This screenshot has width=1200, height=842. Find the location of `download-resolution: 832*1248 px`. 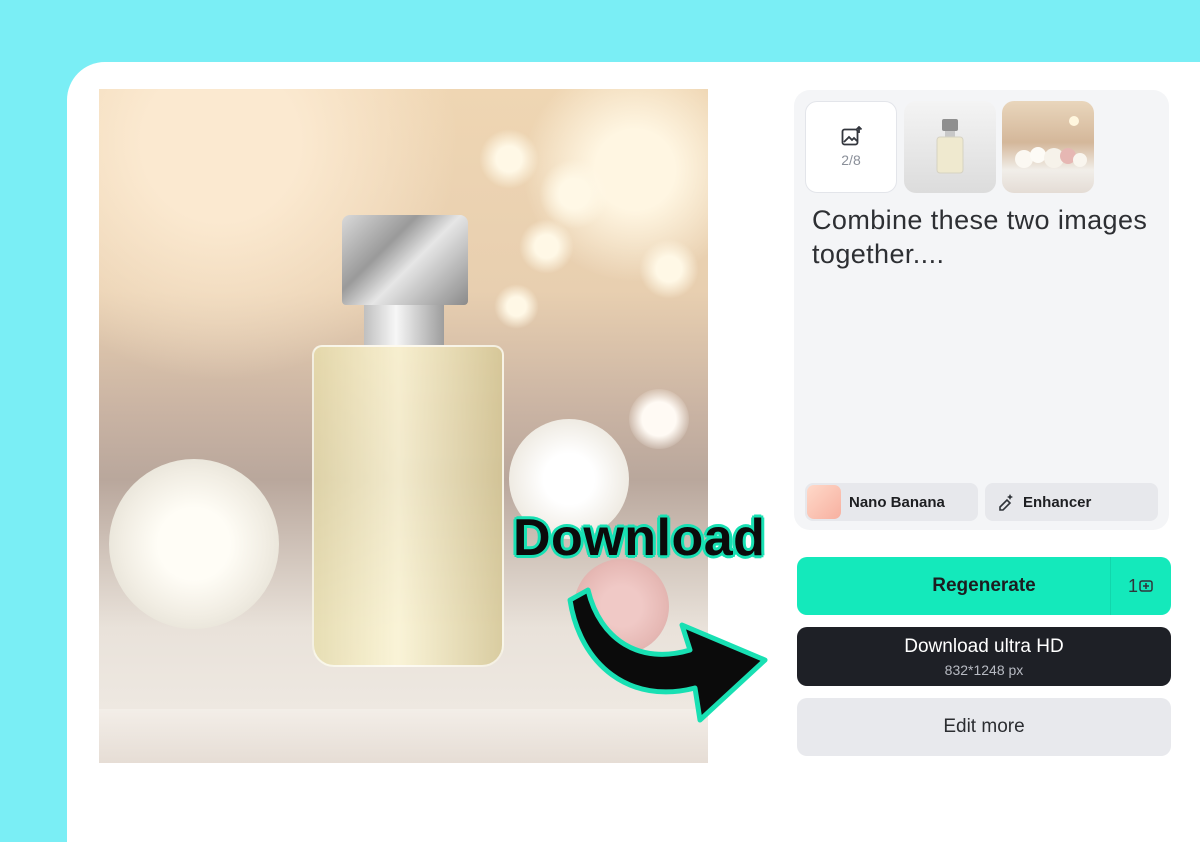

download-resolution: 832*1248 px is located at coordinates (984, 669).